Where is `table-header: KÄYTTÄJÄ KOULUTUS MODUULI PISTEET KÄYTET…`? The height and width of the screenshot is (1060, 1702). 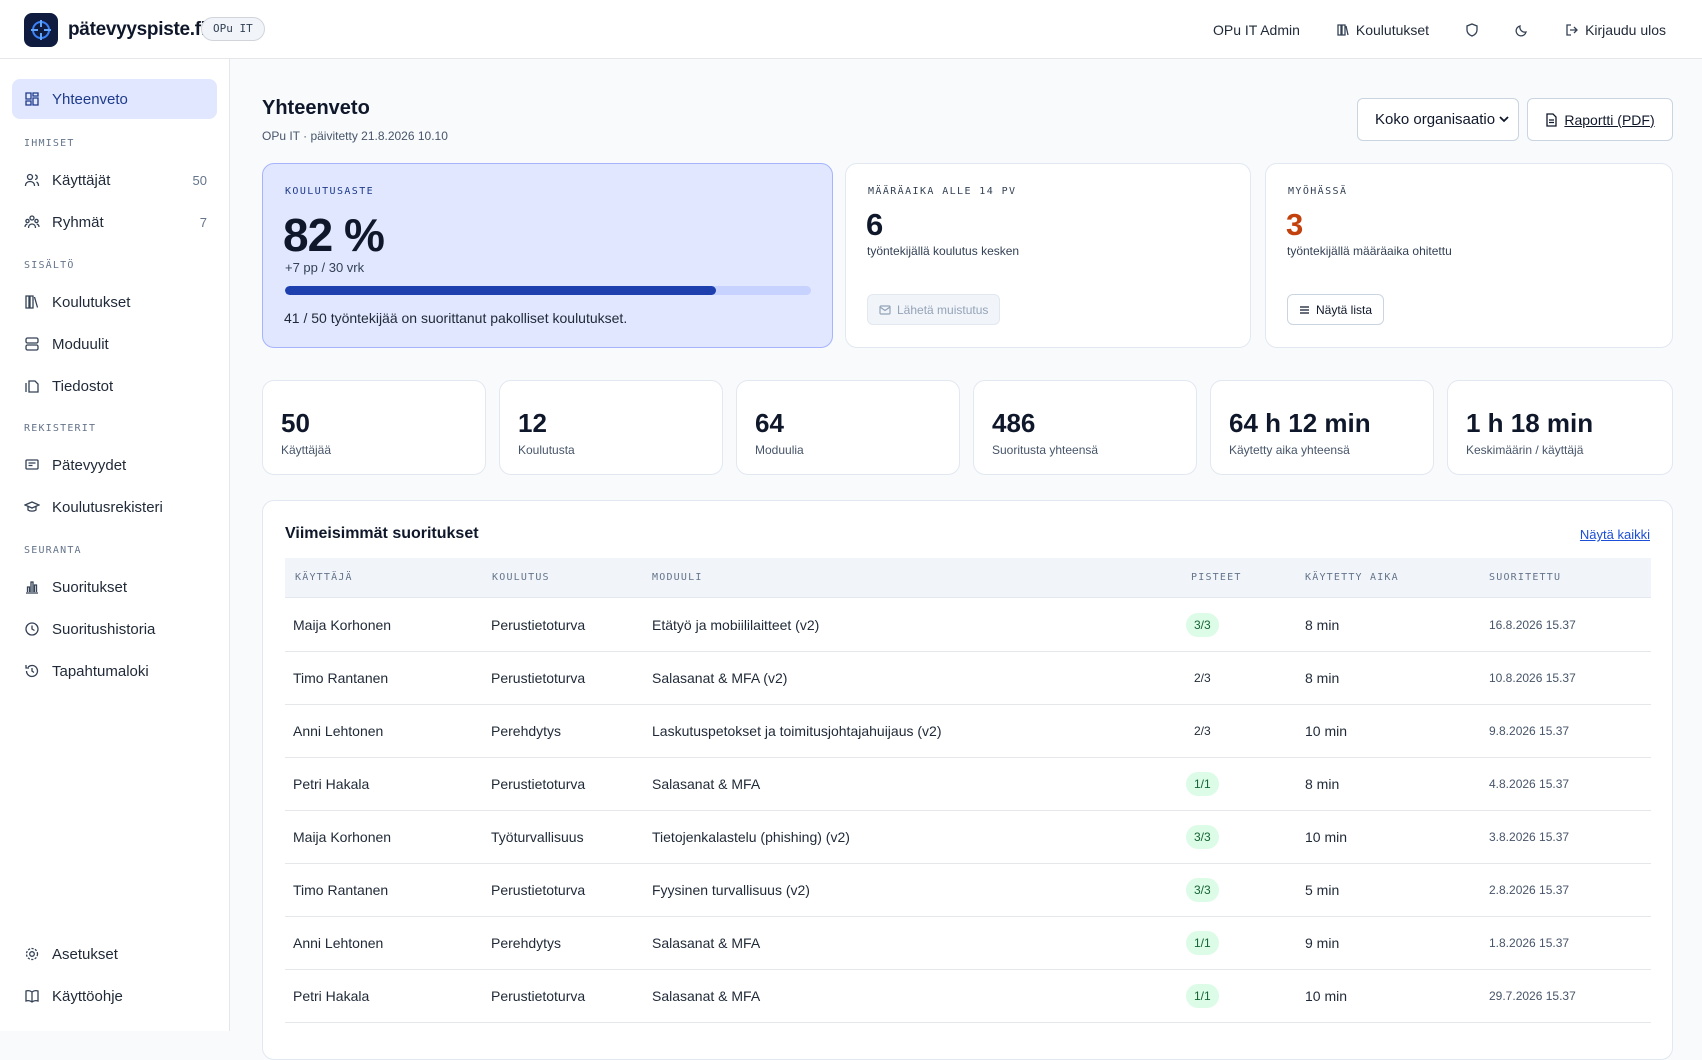
table-header: KÄYTTÄJÄ KOULUTUS MODUULI PISTEET KÄYTET… is located at coordinates (968, 578).